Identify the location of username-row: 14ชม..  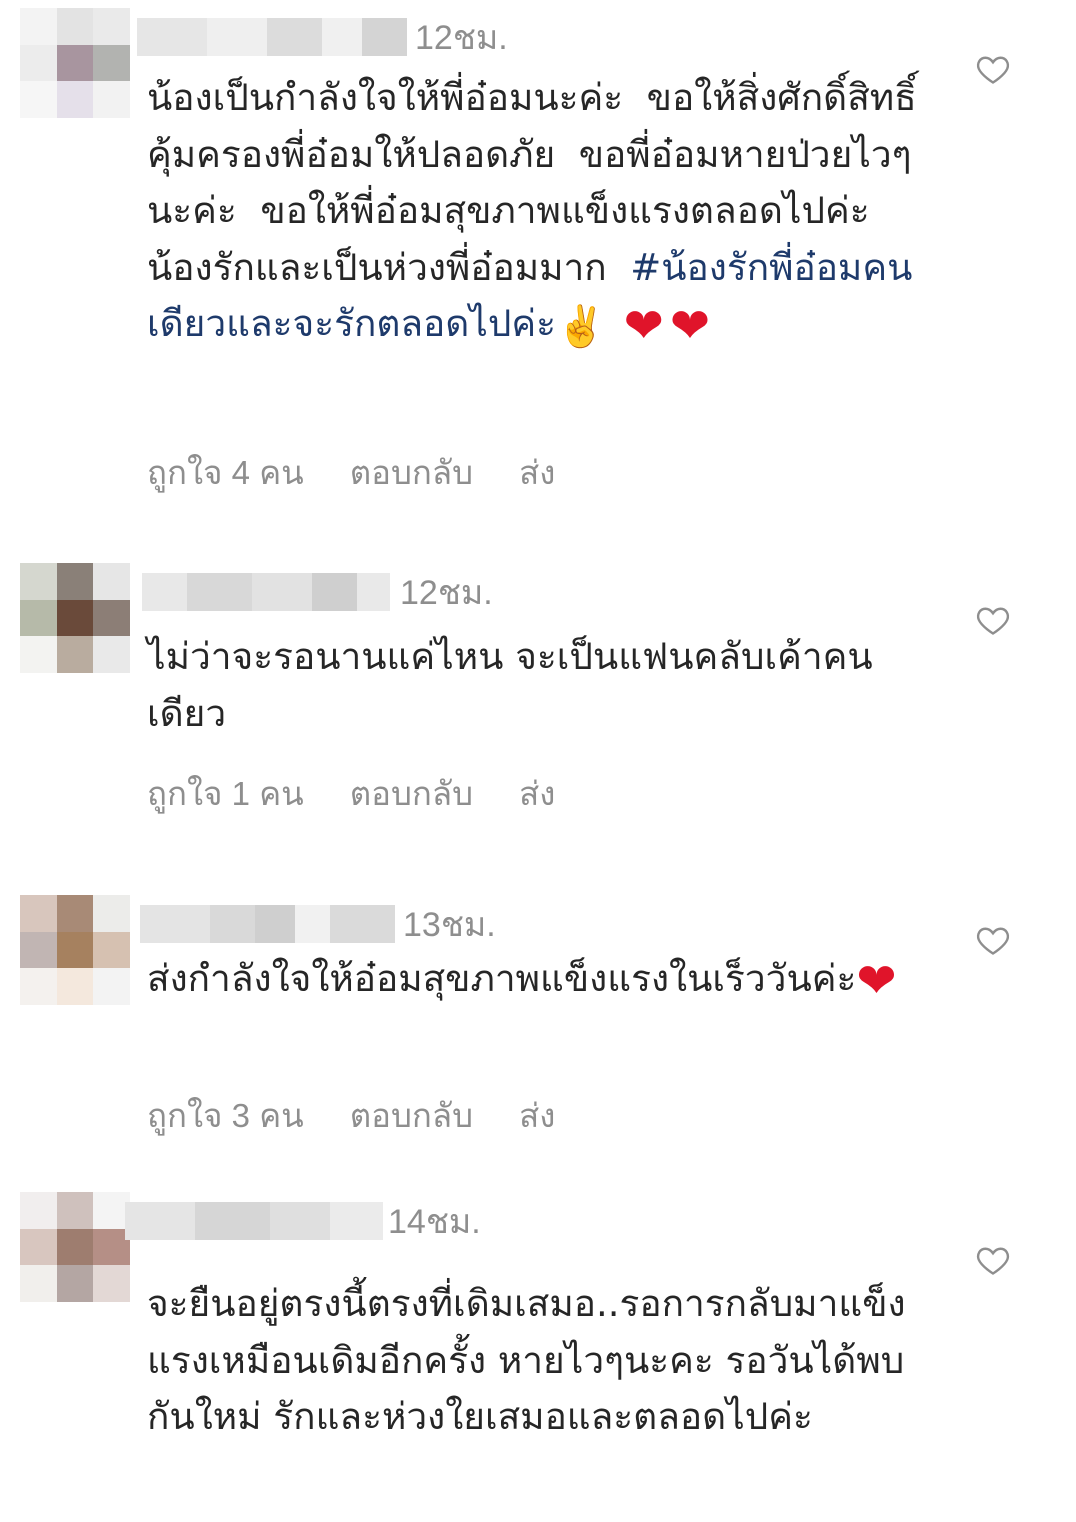
(341, 1225).